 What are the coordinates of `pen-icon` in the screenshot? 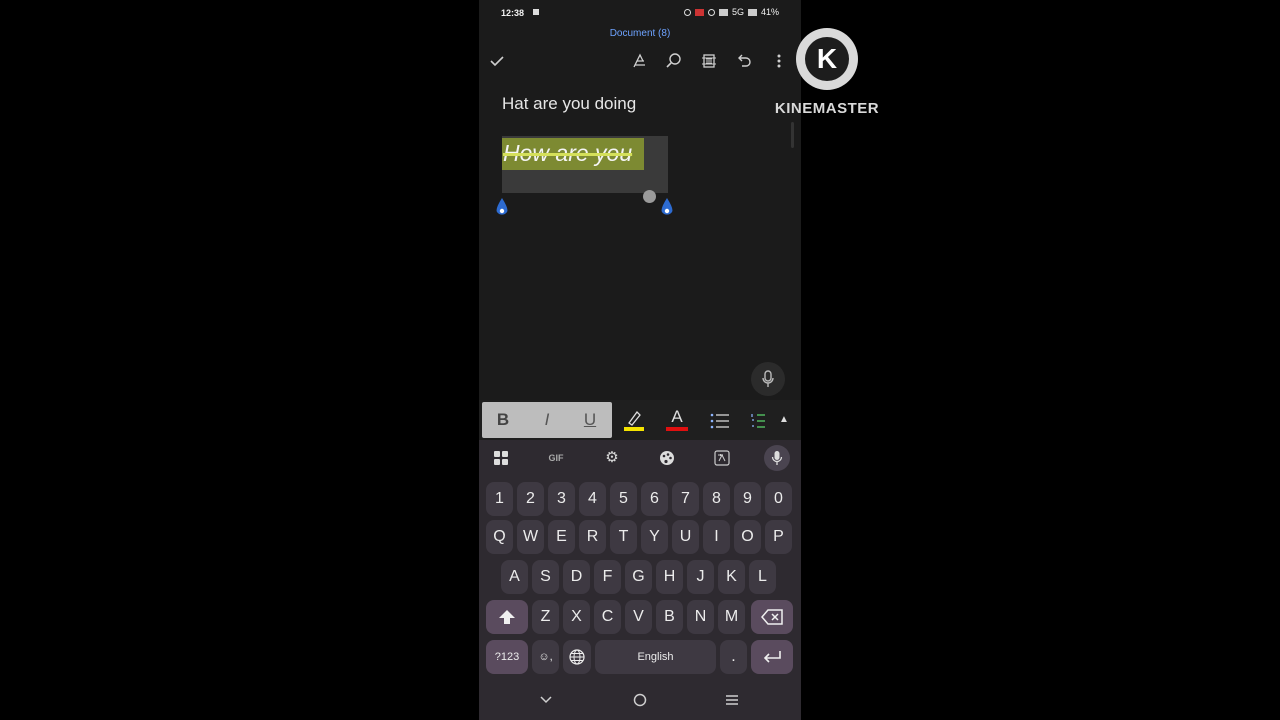 It's located at (640, 62).